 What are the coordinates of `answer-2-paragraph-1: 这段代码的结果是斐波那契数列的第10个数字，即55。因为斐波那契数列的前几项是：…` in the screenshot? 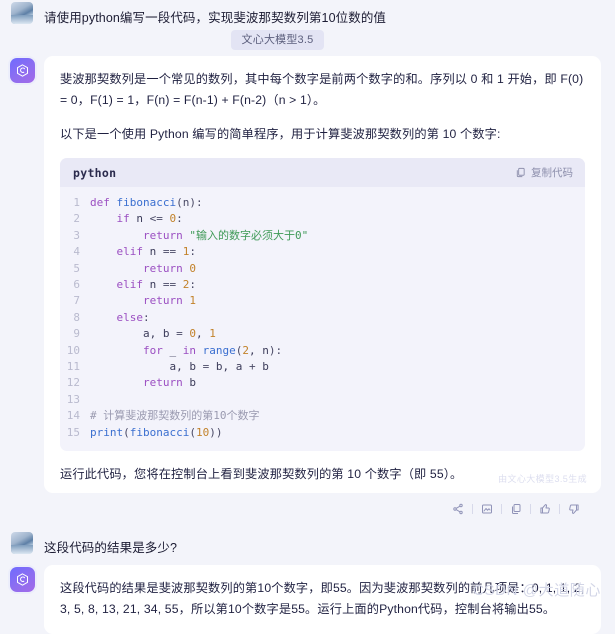 It's located at (322, 599).